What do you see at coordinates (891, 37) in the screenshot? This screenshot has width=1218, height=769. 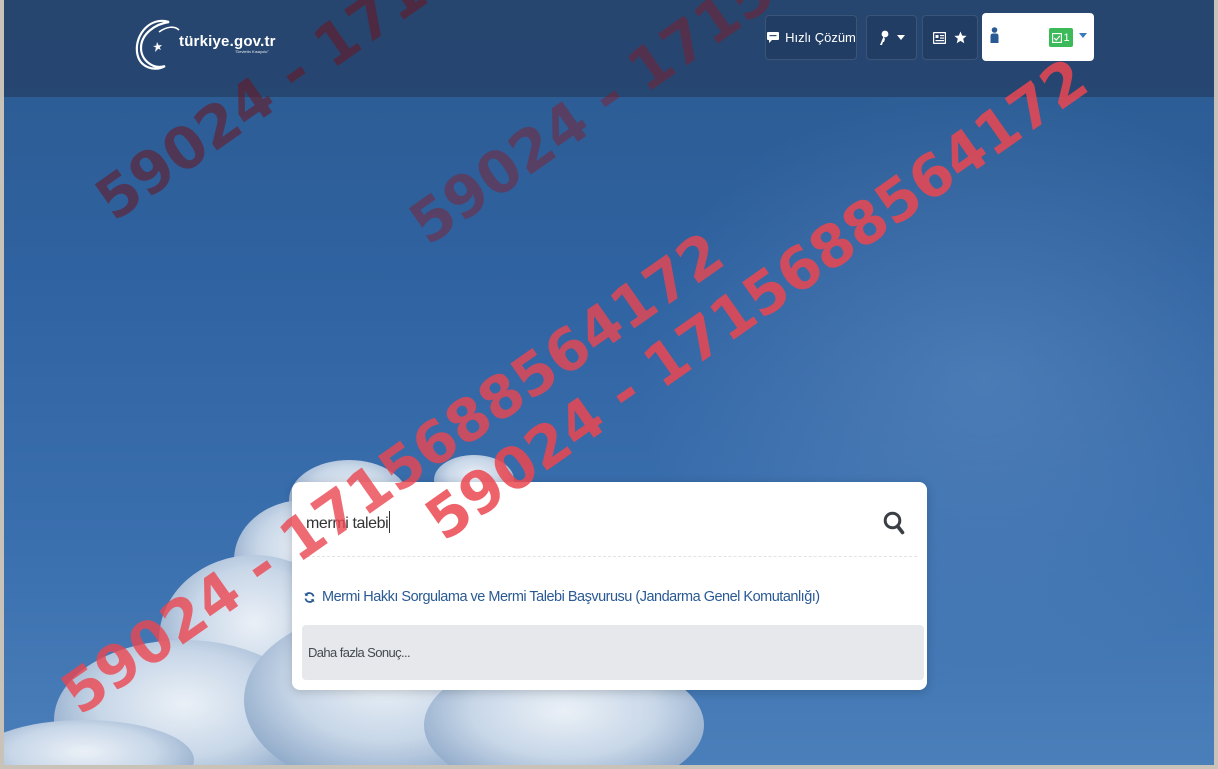 I see `login-key-button` at bounding box center [891, 37].